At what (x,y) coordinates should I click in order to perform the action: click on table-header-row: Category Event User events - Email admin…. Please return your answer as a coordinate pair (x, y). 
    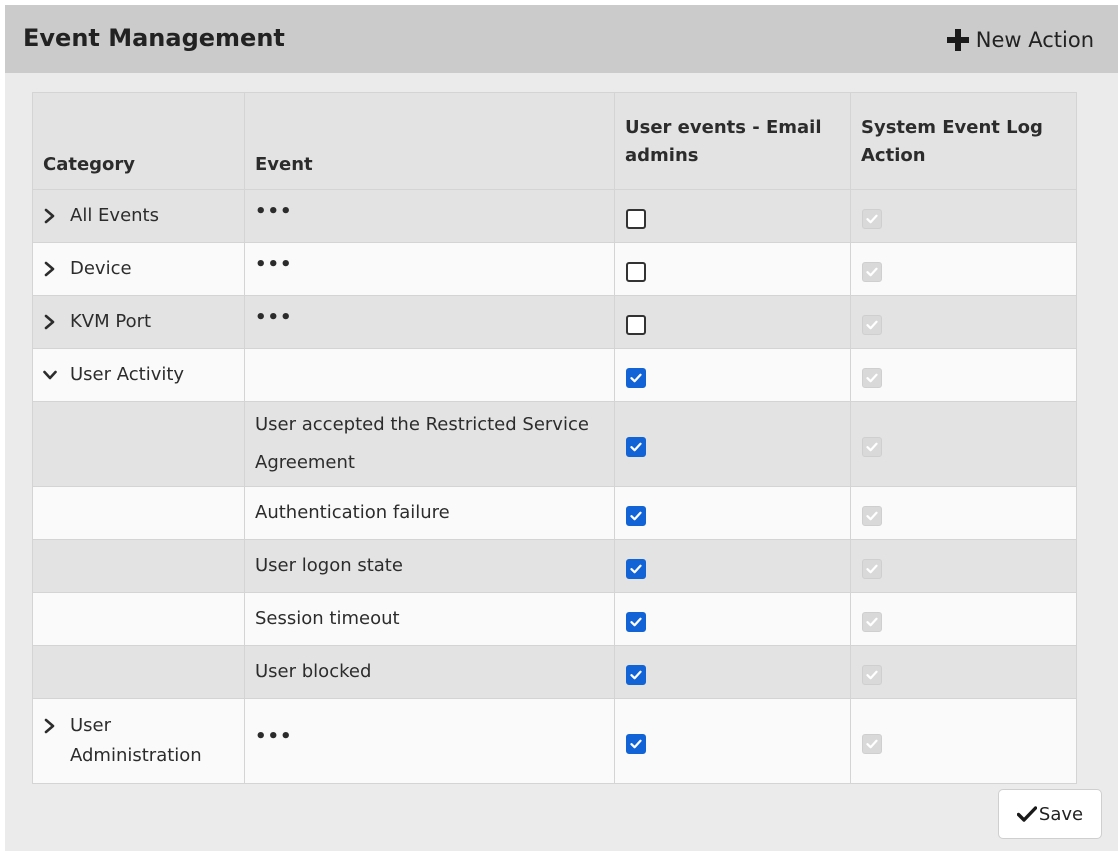
    Looking at the image, I should click on (554, 141).